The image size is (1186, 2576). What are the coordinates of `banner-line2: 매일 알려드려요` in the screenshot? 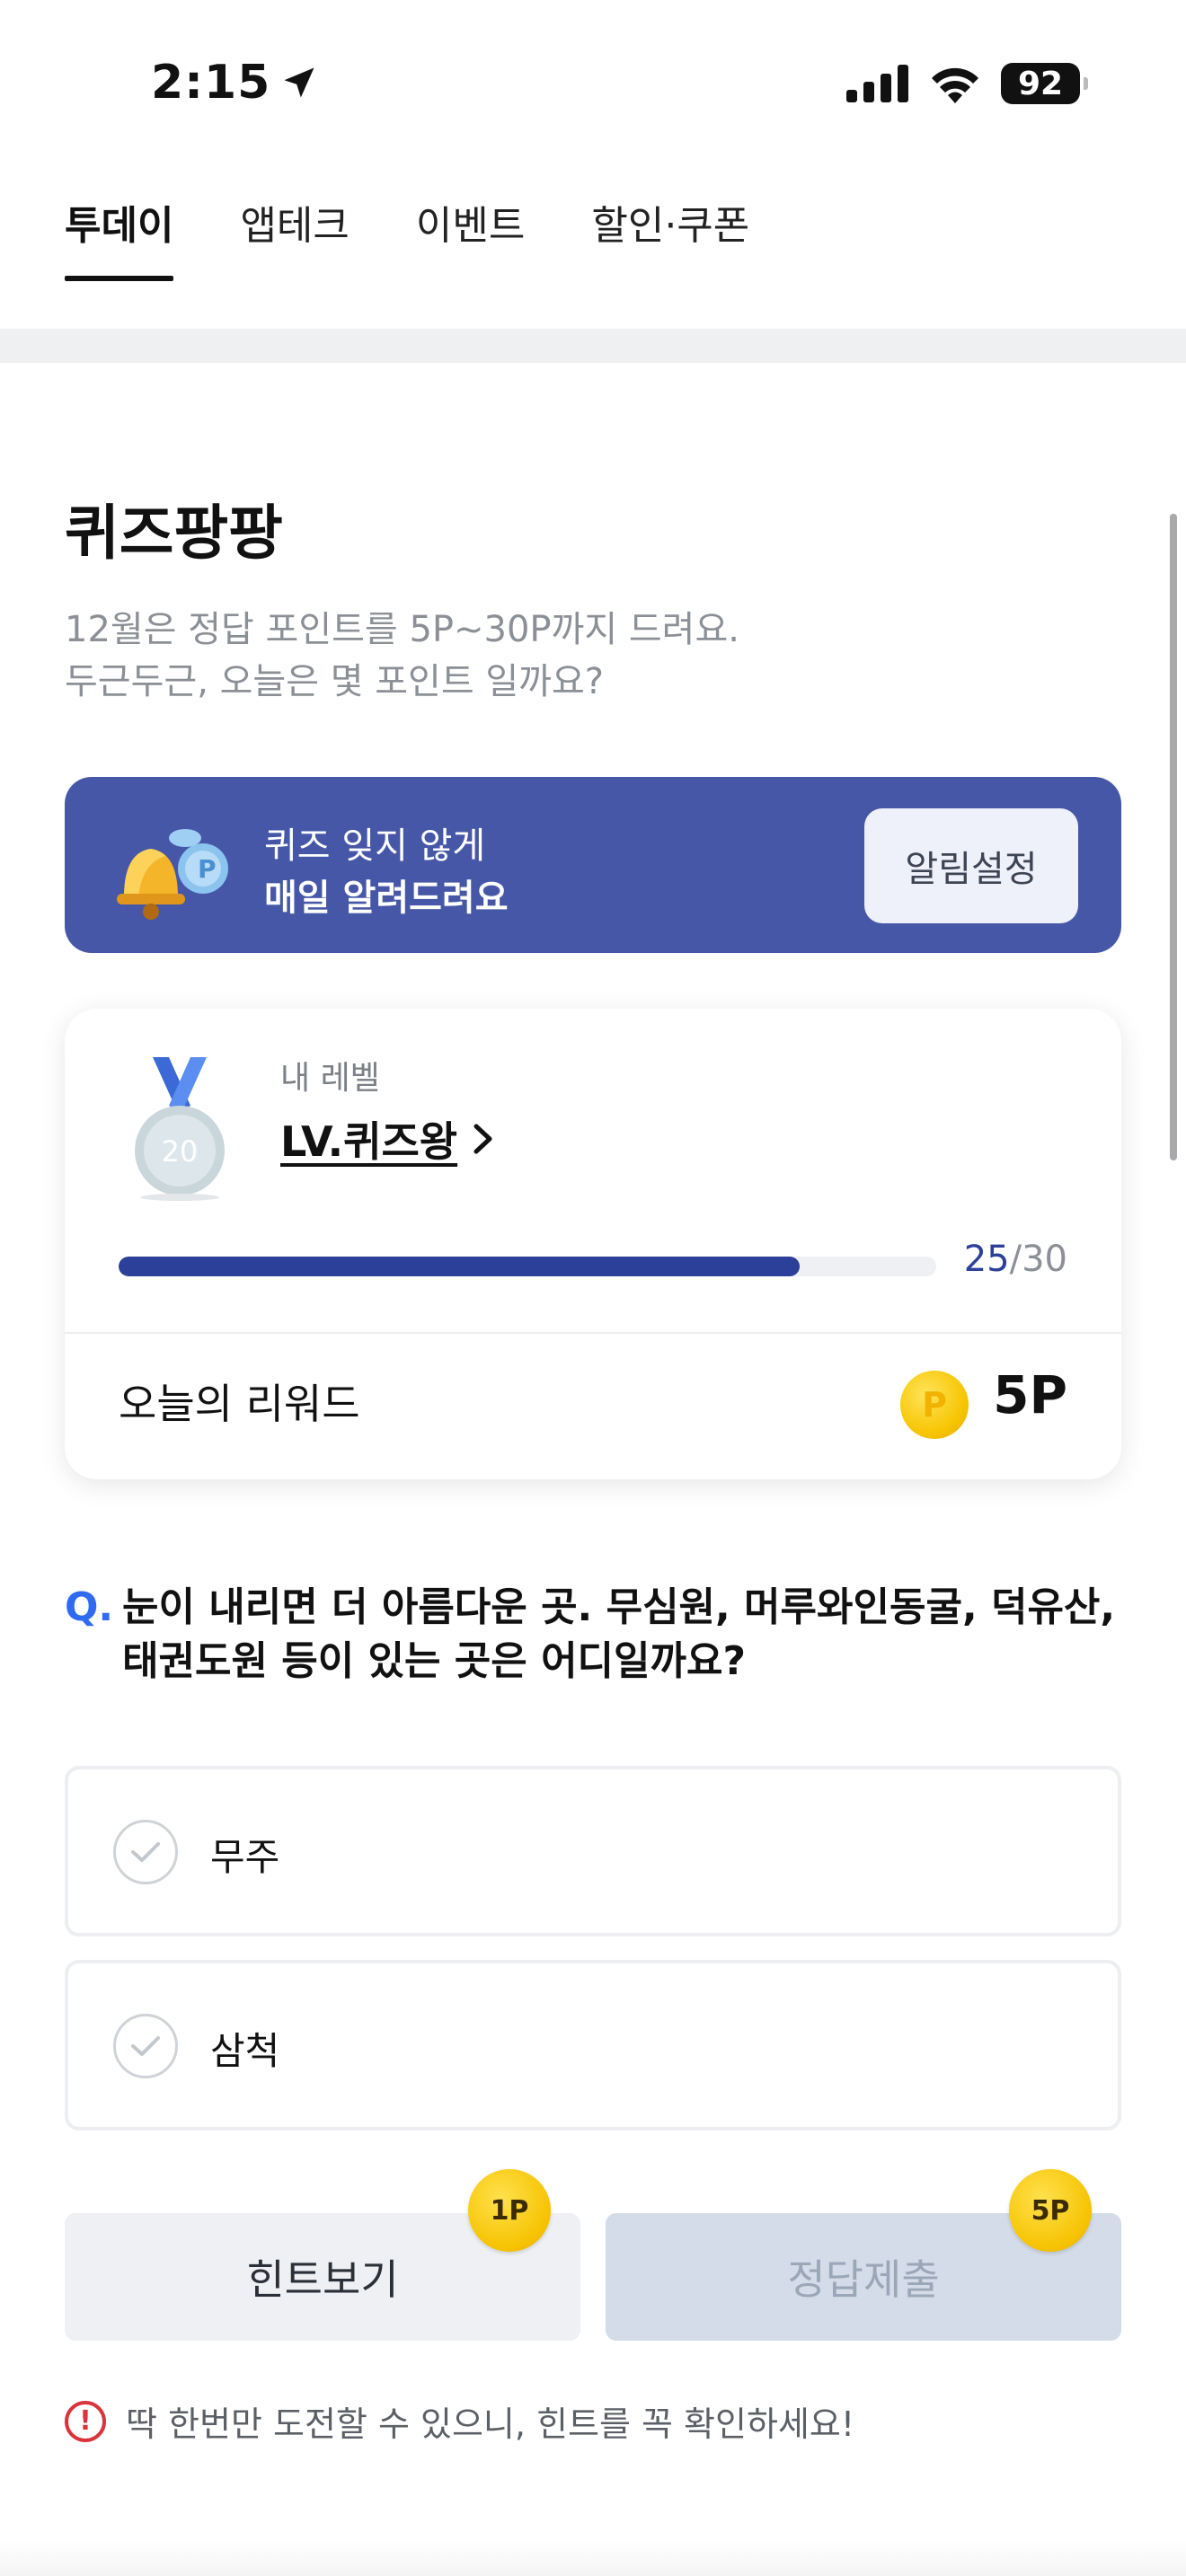 It's located at (386, 898).